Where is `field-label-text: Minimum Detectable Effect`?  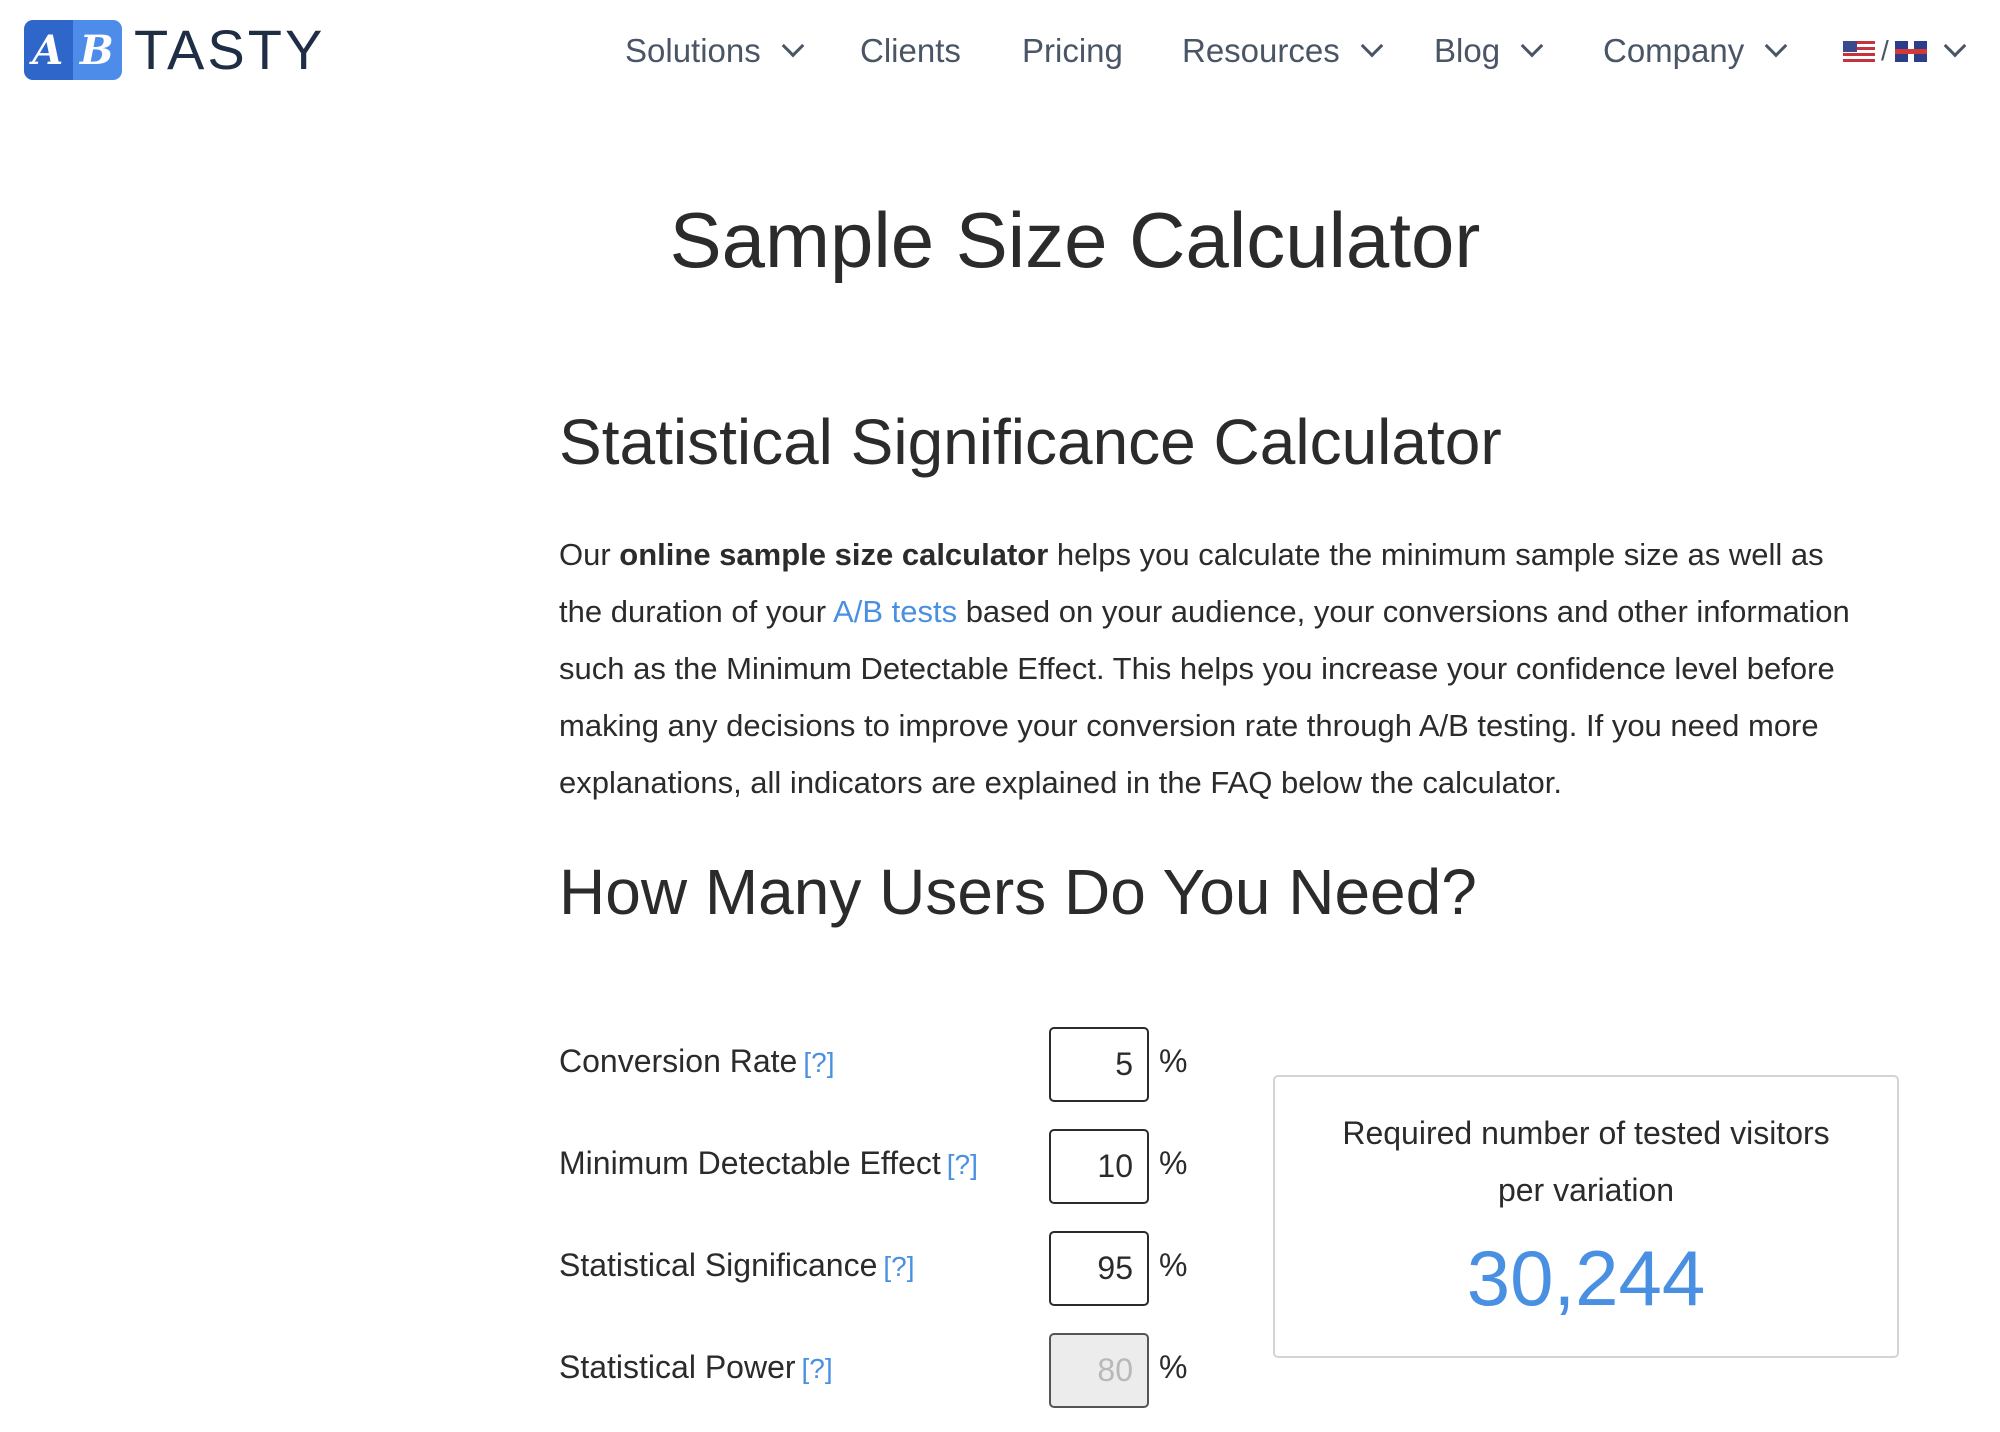
field-label-text: Minimum Detectable Effect is located at coordinates (750, 1163).